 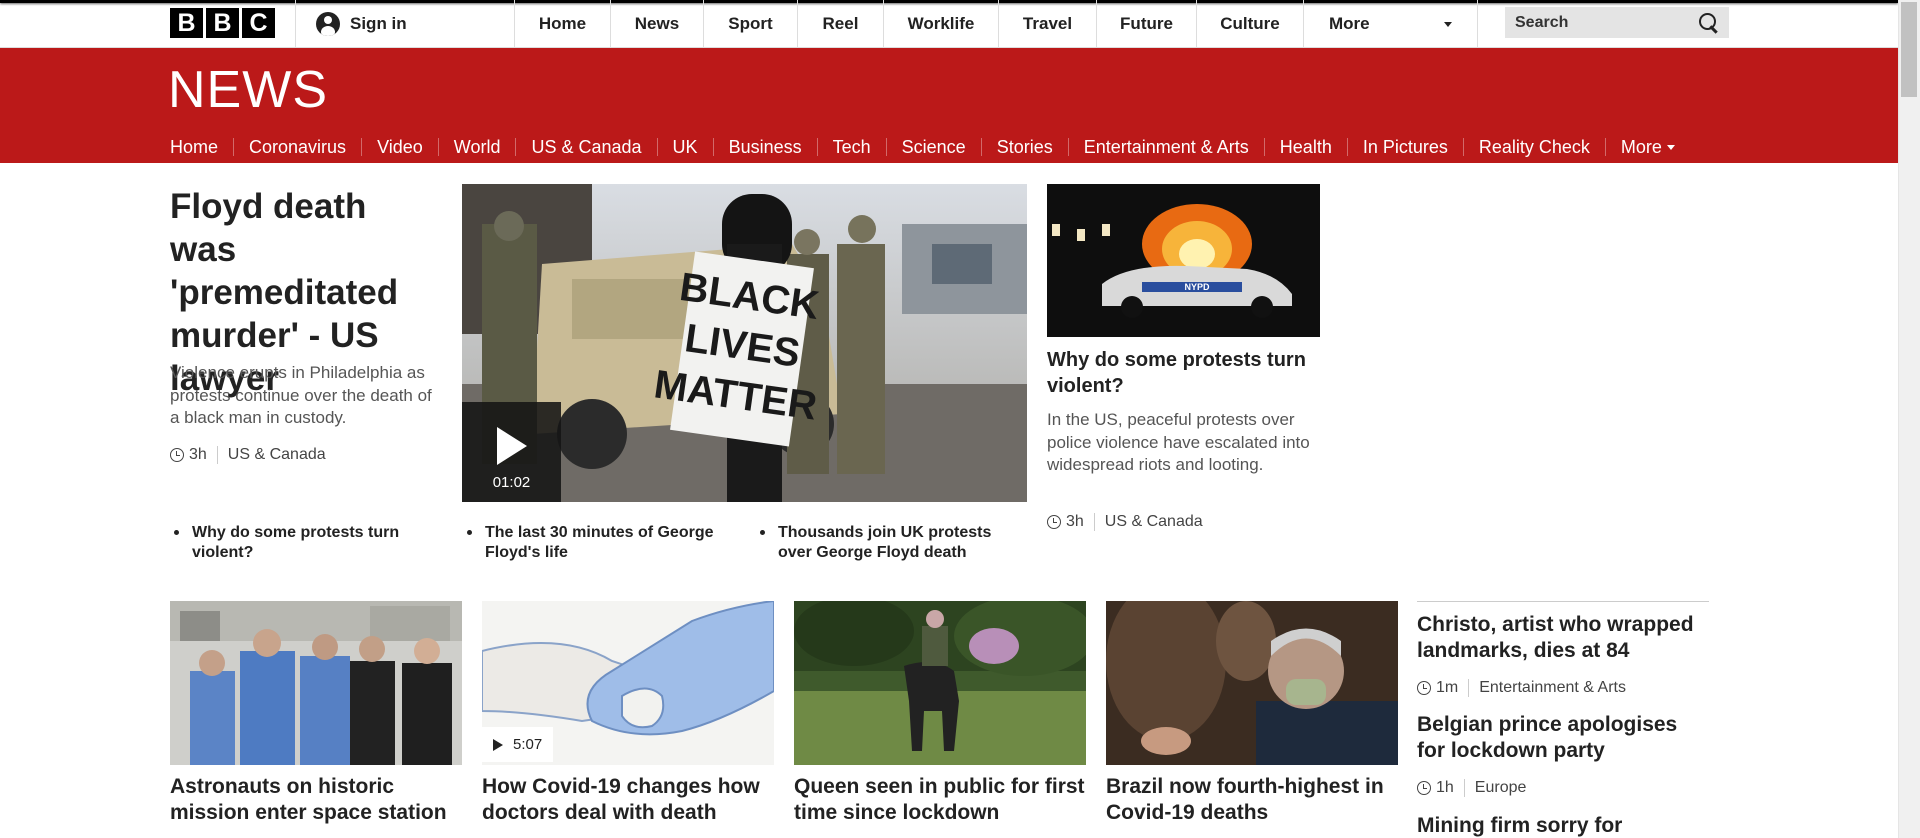 I want to click on right-list-meta: 1h Europe, so click(x=1471, y=788).